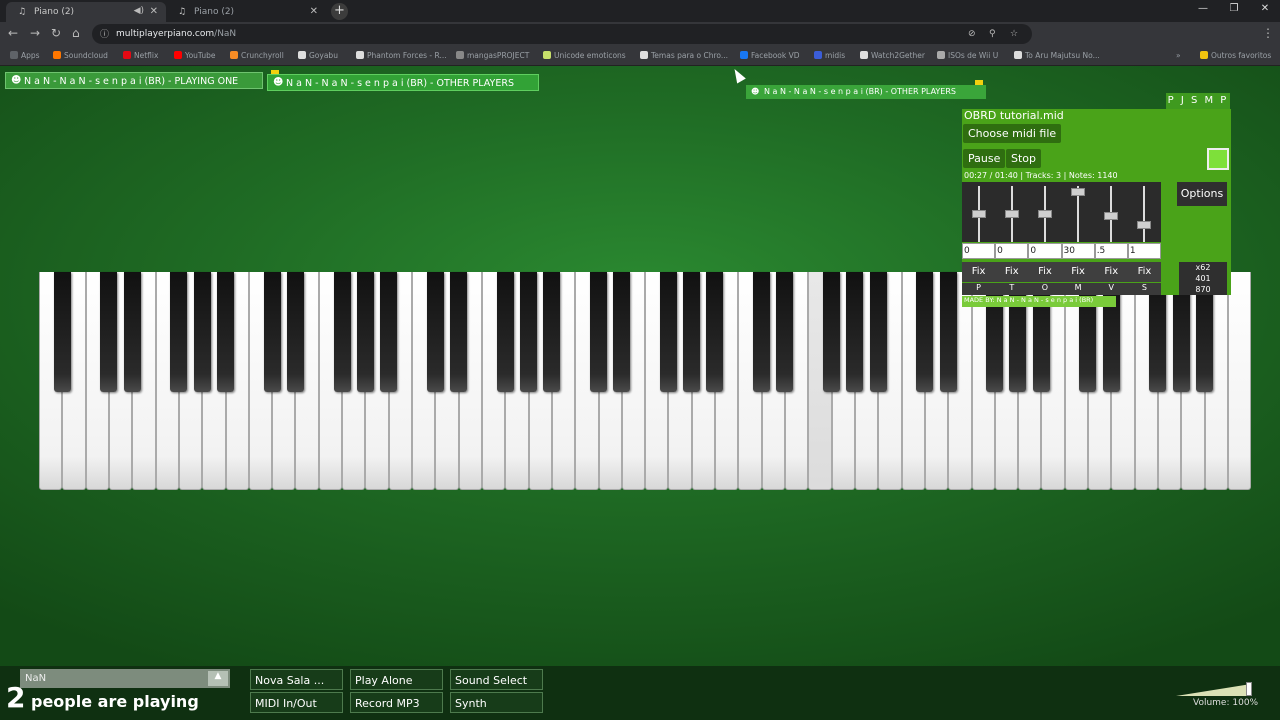  I want to click on fix-t-button: Fix, so click(1011, 272).